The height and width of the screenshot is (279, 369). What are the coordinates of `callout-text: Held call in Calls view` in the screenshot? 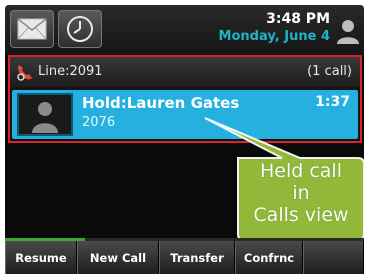 It's located at (301, 193).